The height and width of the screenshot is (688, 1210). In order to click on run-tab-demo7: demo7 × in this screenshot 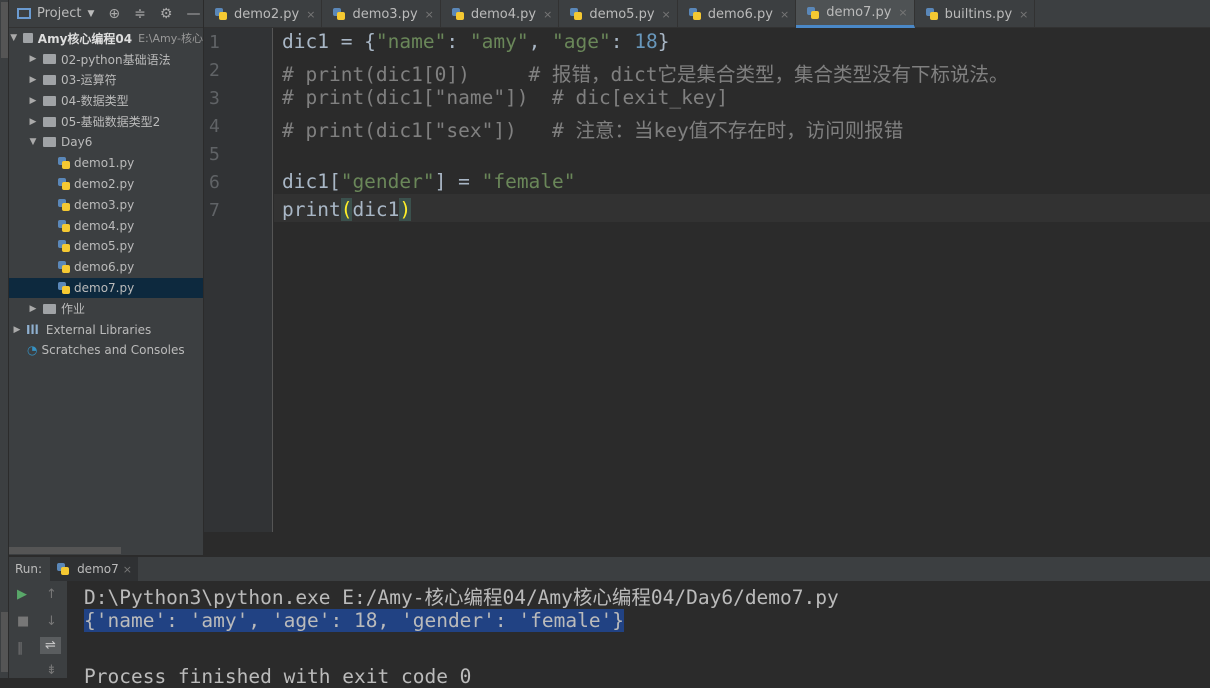, I will do `click(94, 569)`.